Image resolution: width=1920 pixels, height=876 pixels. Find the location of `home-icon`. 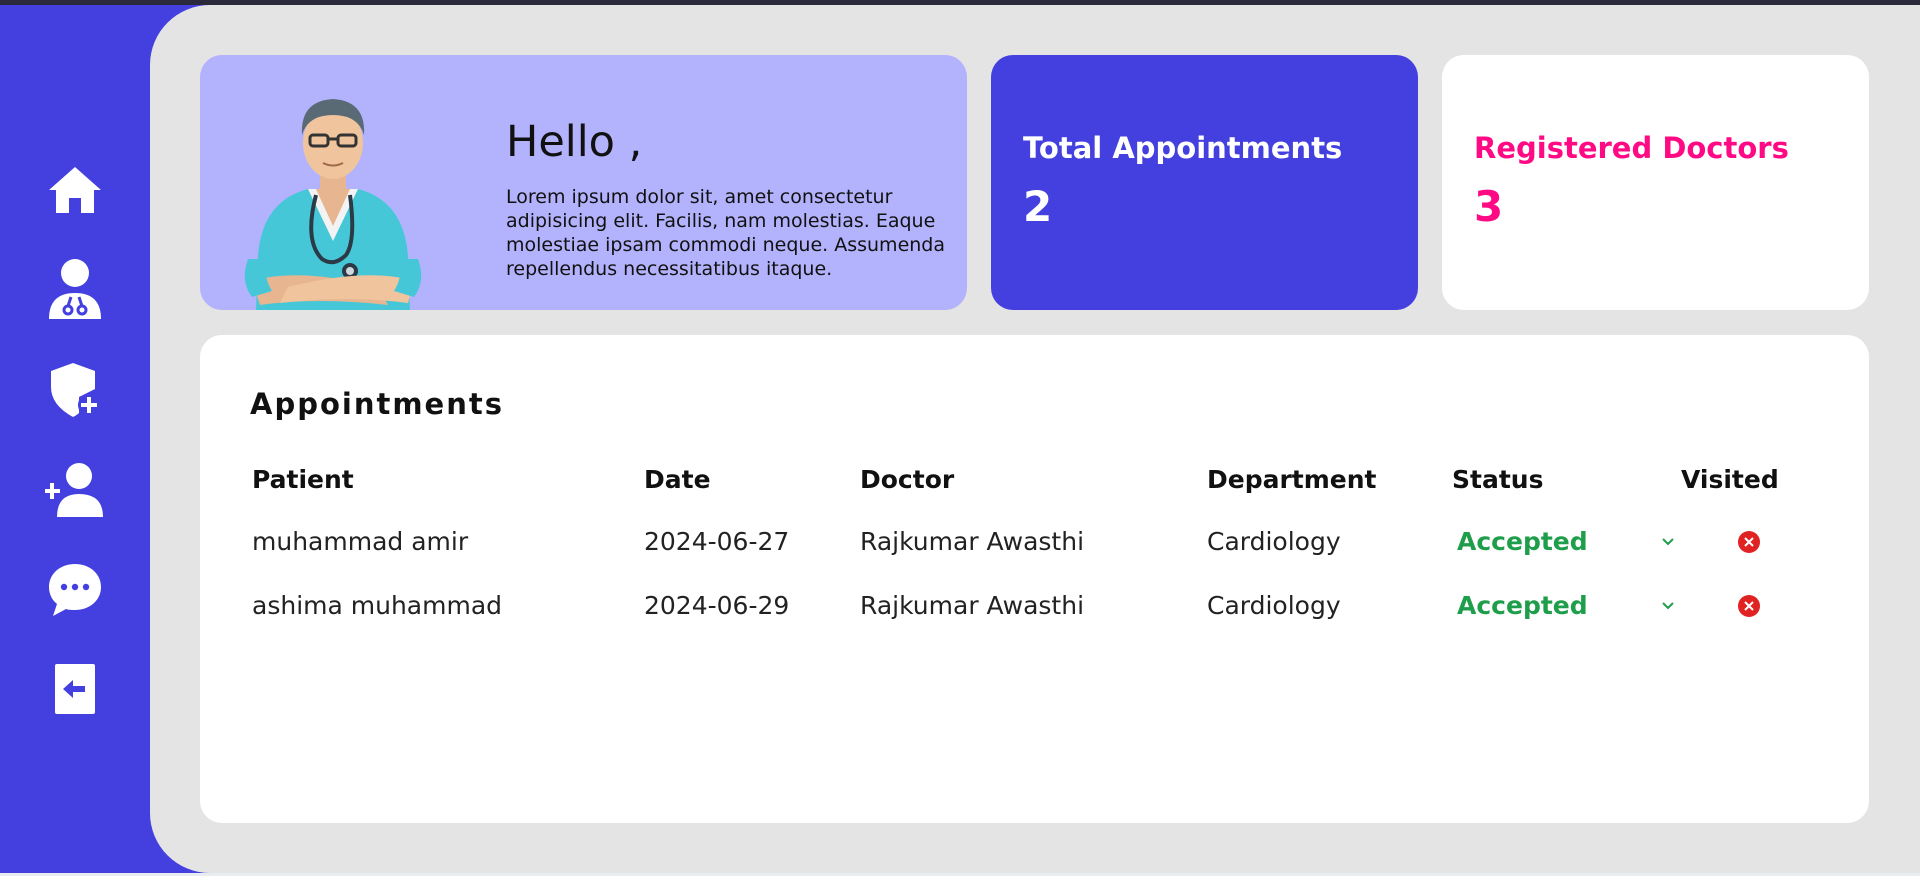

home-icon is located at coordinates (75, 190).